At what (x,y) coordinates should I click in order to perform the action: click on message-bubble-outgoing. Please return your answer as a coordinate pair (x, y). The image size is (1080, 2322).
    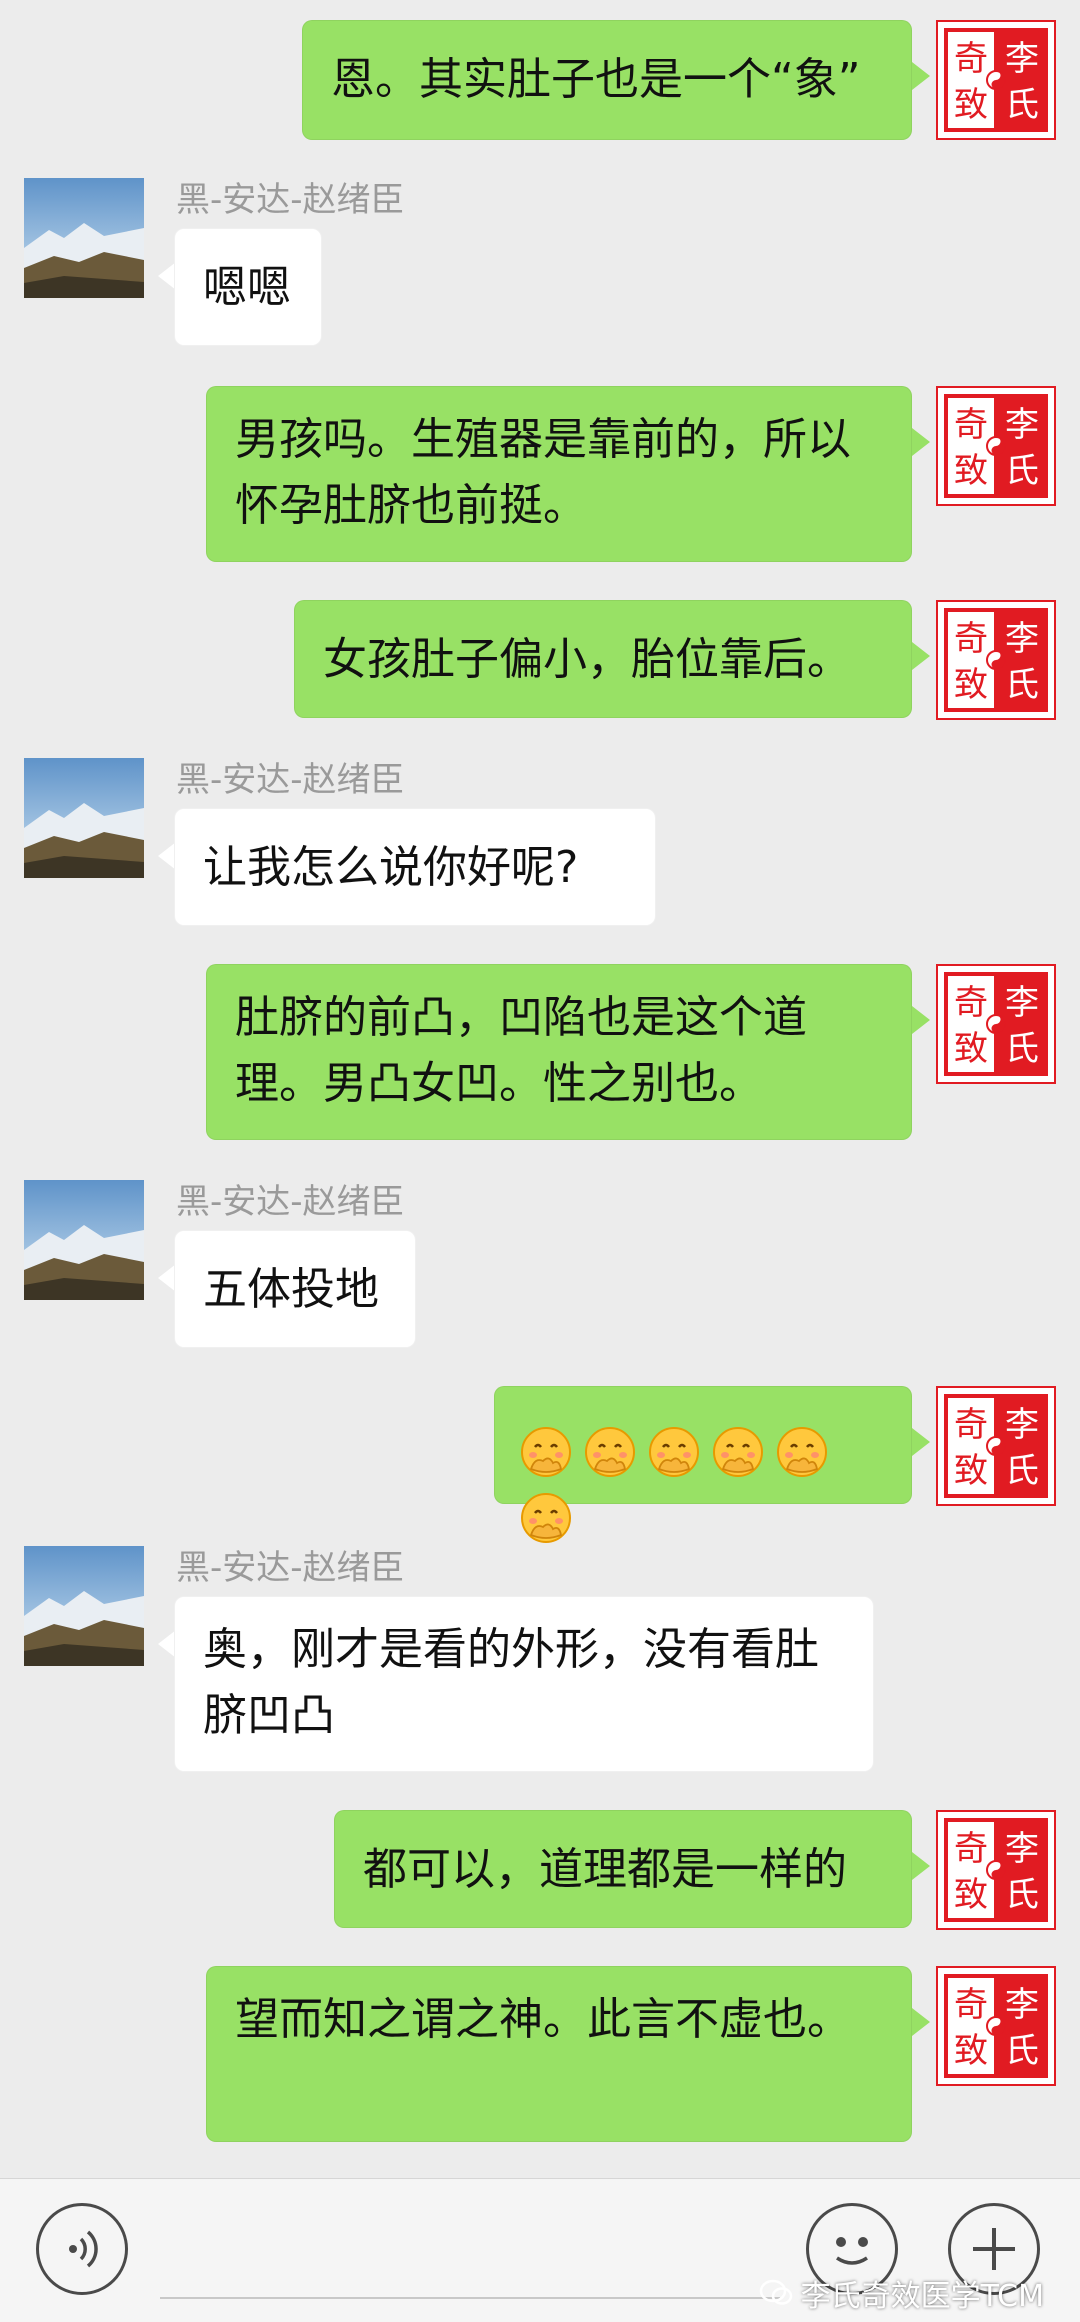
    Looking at the image, I should click on (703, 1464).